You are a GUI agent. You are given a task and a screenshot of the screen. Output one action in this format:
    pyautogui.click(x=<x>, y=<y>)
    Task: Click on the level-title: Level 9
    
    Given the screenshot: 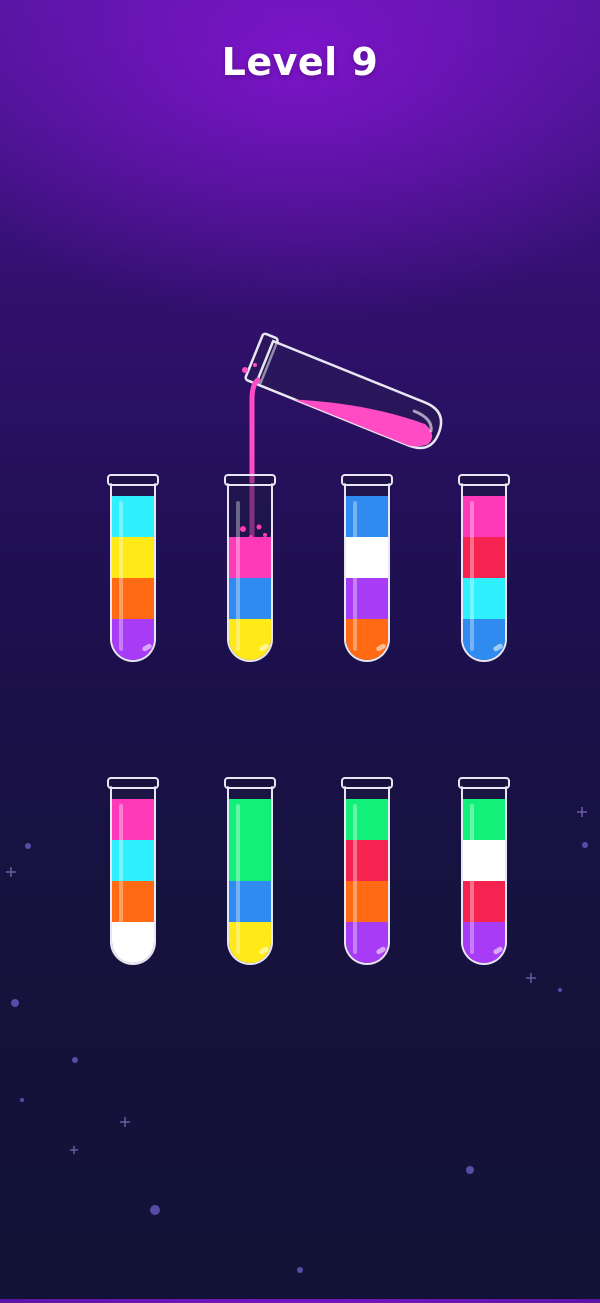 What is the action you would take?
    pyautogui.click(x=300, y=62)
    